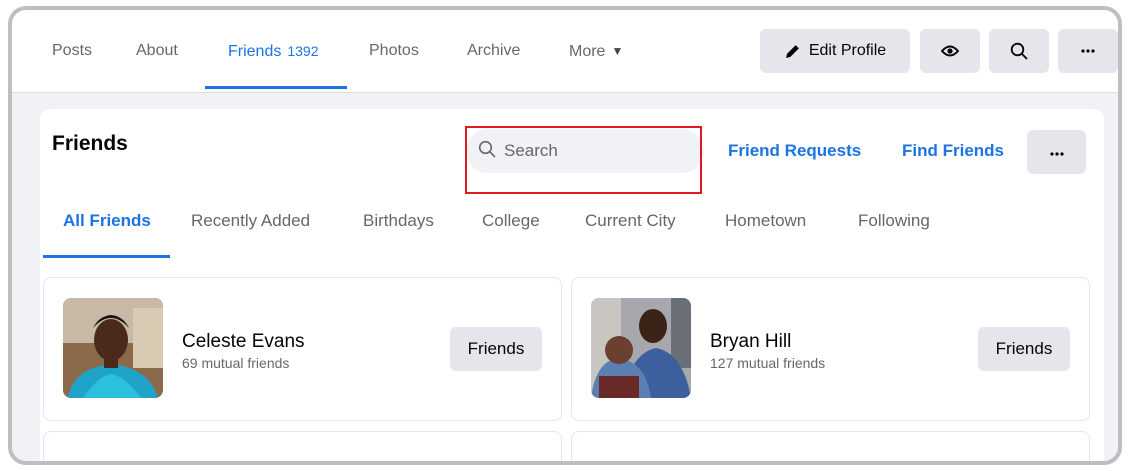 The height and width of the screenshot is (471, 1130). What do you see at coordinates (794, 151) in the screenshot?
I see `friend-requests-link: Friend Requests` at bounding box center [794, 151].